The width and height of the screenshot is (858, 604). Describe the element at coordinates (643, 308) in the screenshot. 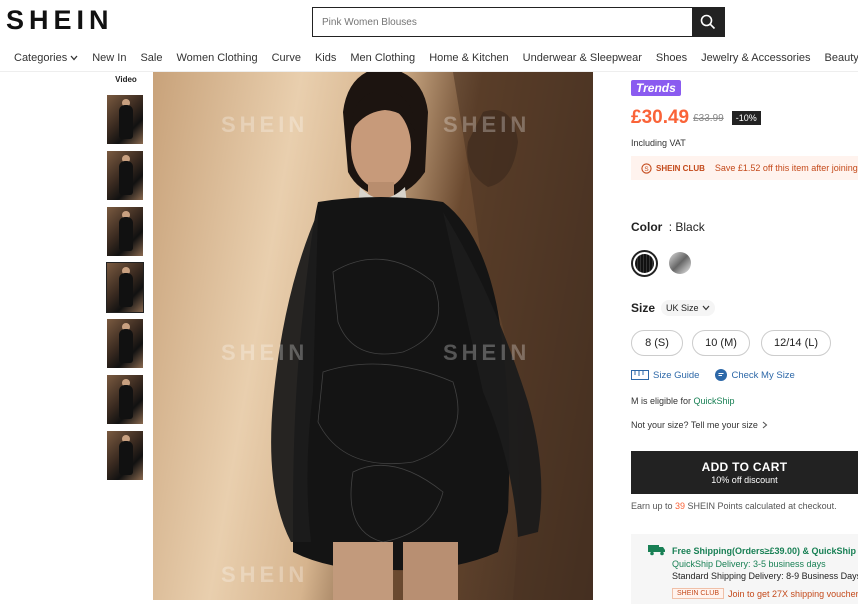

I see `size-label: Size` at that location.